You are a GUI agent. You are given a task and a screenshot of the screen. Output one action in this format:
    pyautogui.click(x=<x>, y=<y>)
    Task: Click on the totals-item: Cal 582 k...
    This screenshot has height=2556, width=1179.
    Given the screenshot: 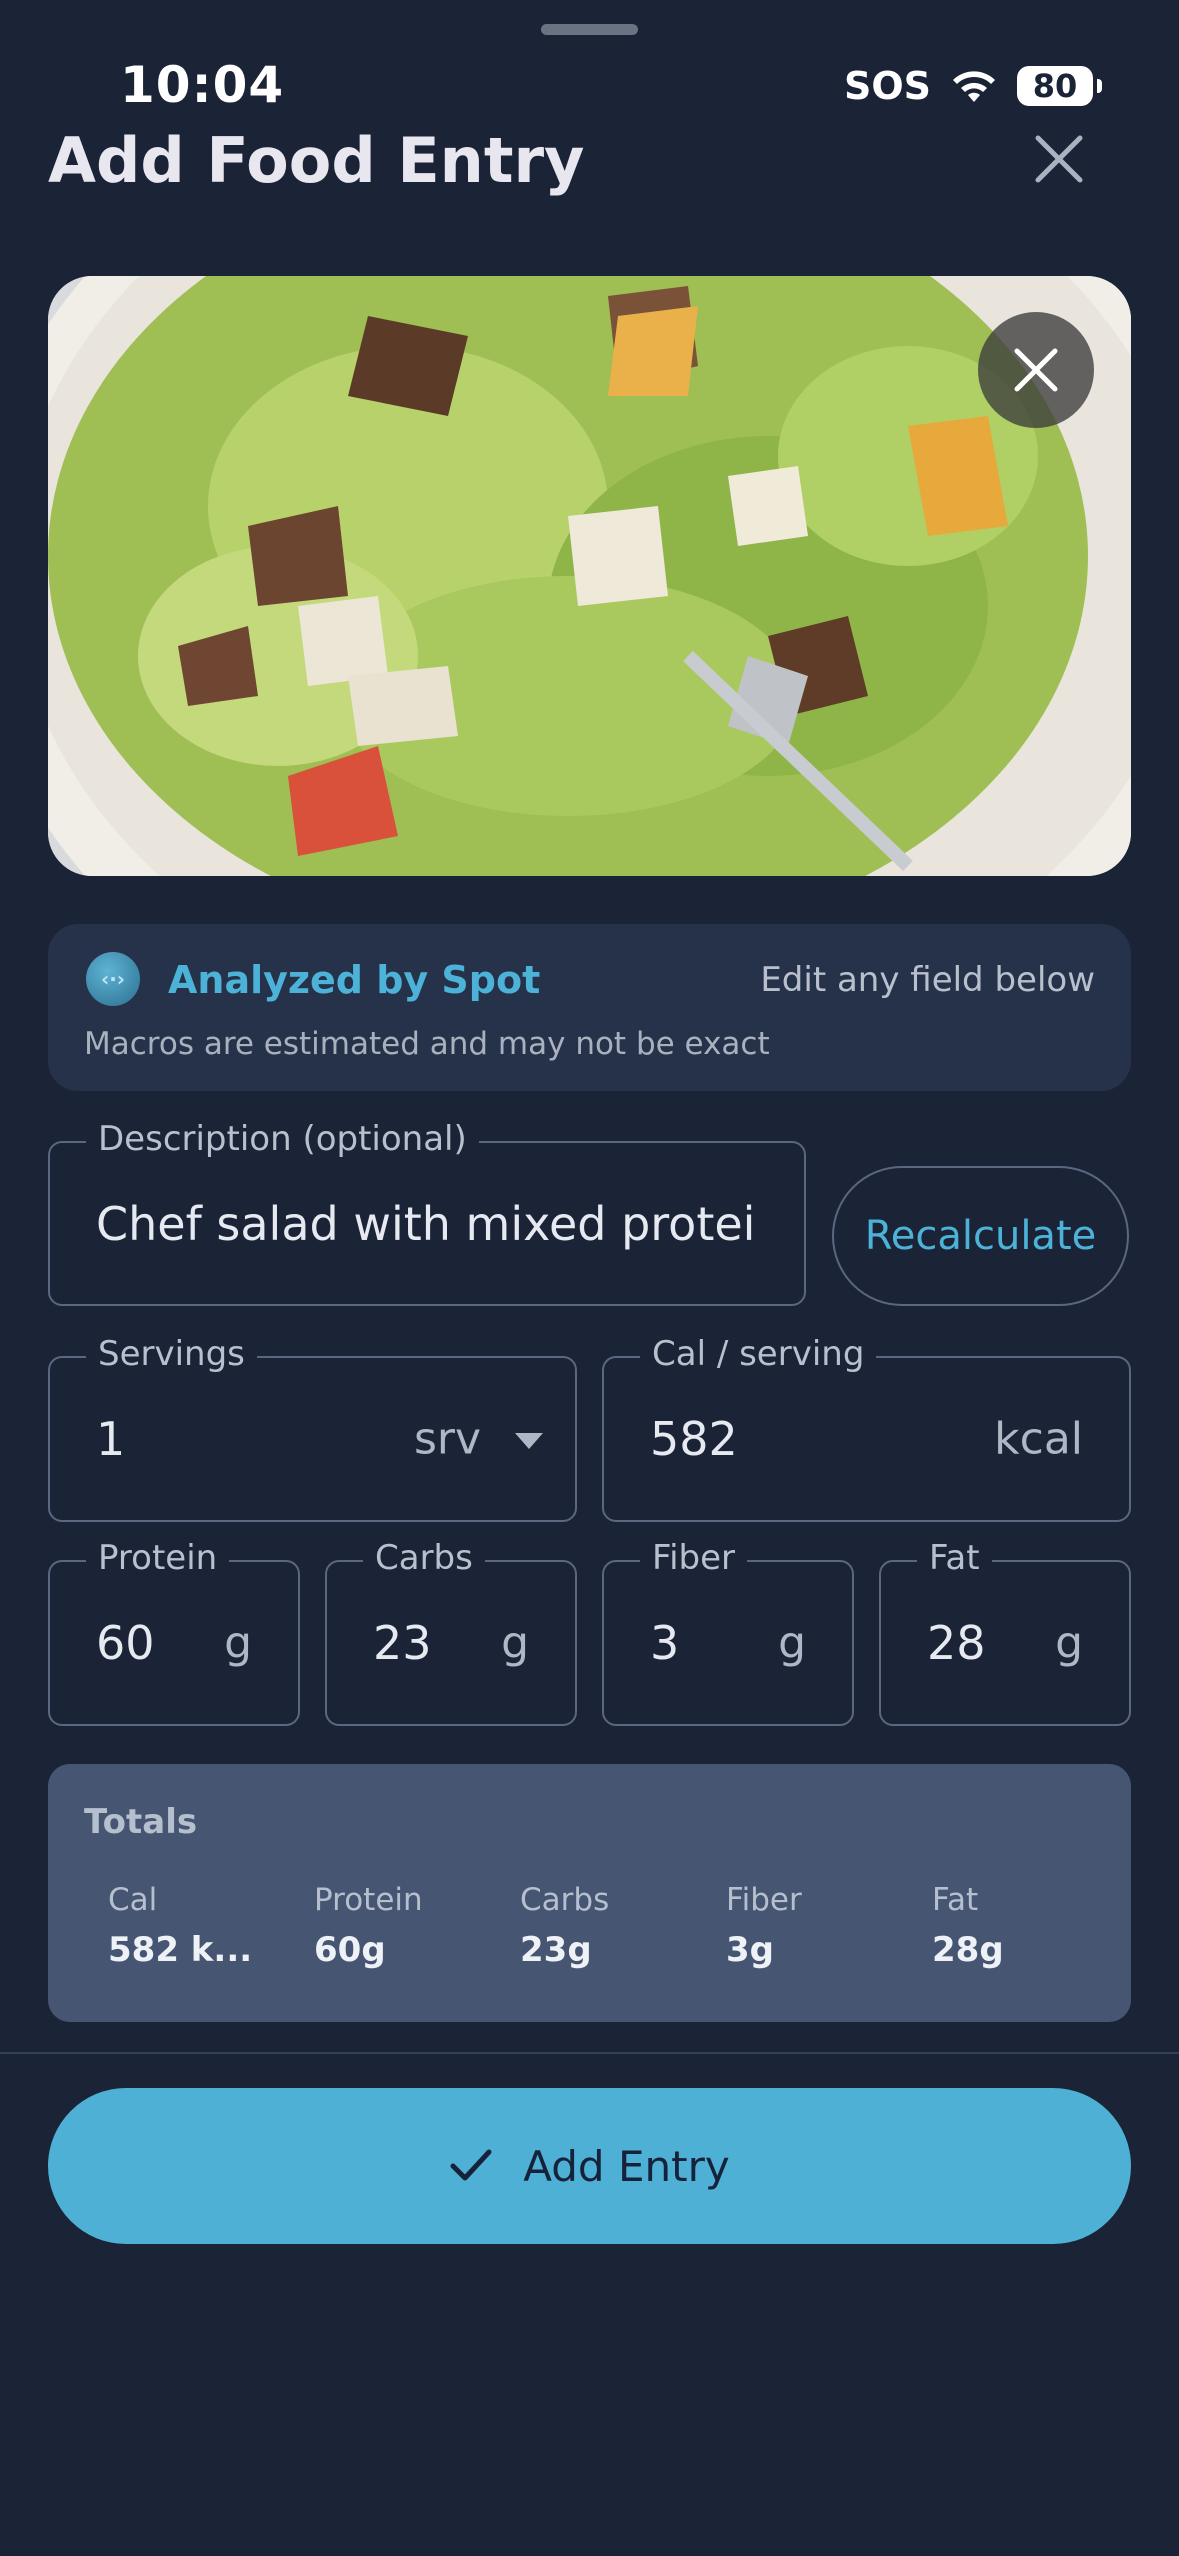 What is the action you would take?
    pyautogui.click(x=203, y=1926)
    